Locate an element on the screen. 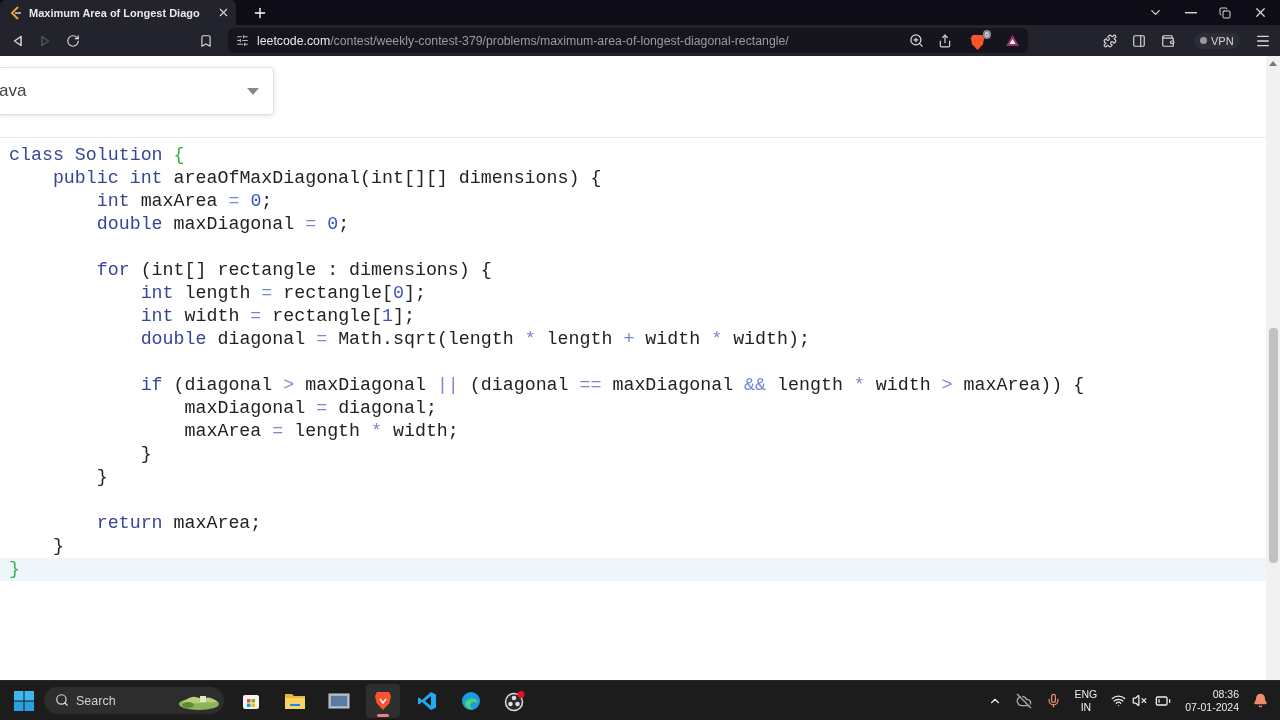  rewards-button is located at coordinates (1012, 40).